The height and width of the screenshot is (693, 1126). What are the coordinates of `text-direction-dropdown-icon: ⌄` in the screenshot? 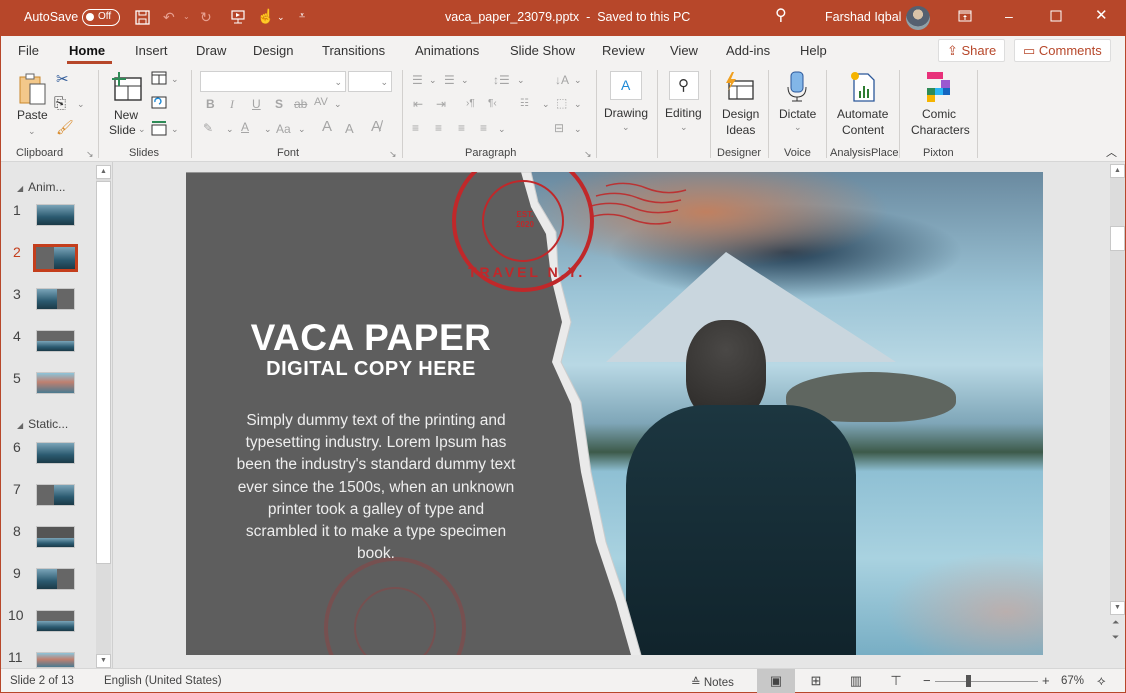 It's located at (578, 80).